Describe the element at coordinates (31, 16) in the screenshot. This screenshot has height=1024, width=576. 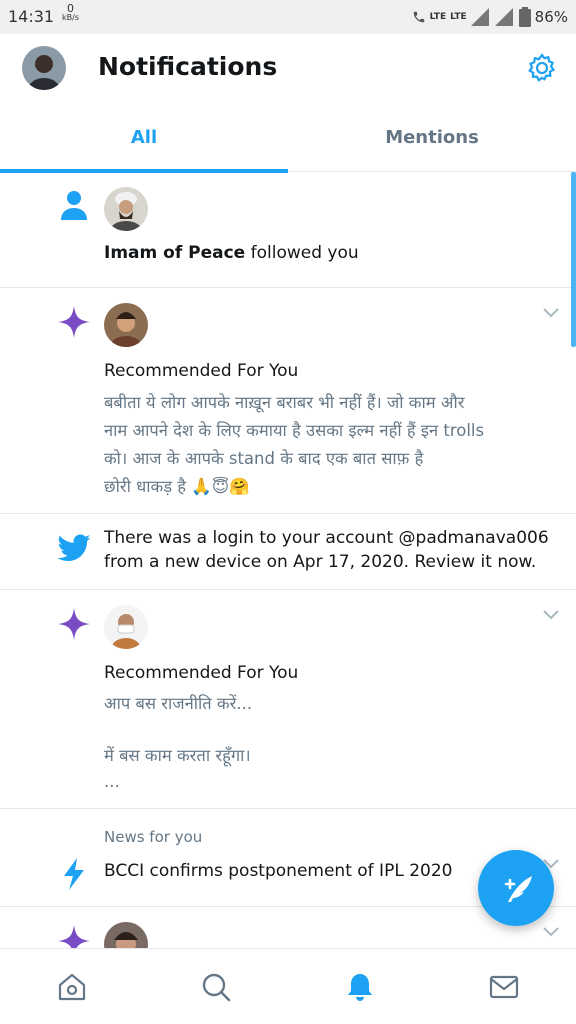
I see `status-time: 14:31` at that location.